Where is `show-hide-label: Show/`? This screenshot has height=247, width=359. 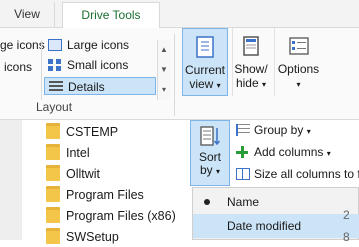 show-hide-label: Show/ is located at coordinates (251, 69).